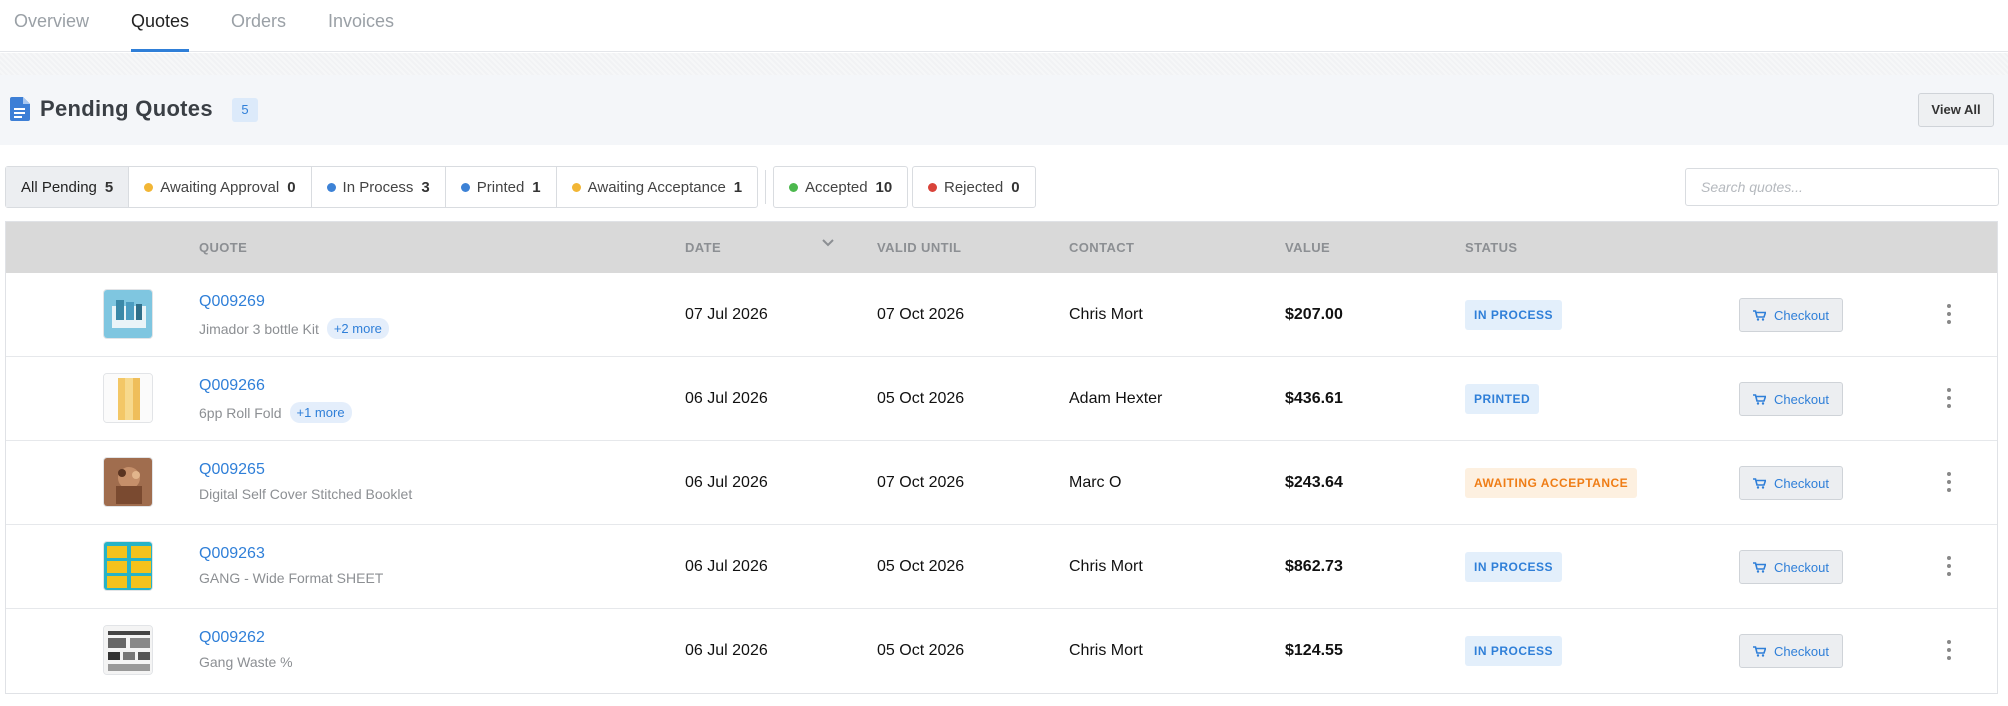 Image resolution: width=2008 pixels, height=706 pixels. I want to click on quote-item-name: 6pp Roll Fold, so click(240, 412).